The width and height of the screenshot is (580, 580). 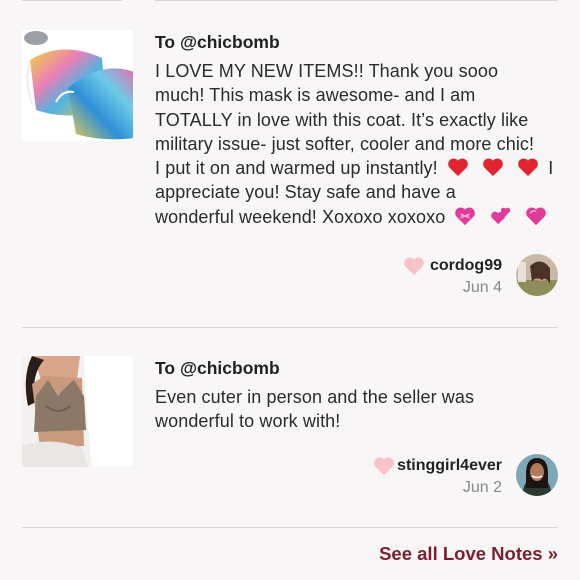 I want to click on message-line: much! This mask is awesome- and I am, so click(x=315, y=95).